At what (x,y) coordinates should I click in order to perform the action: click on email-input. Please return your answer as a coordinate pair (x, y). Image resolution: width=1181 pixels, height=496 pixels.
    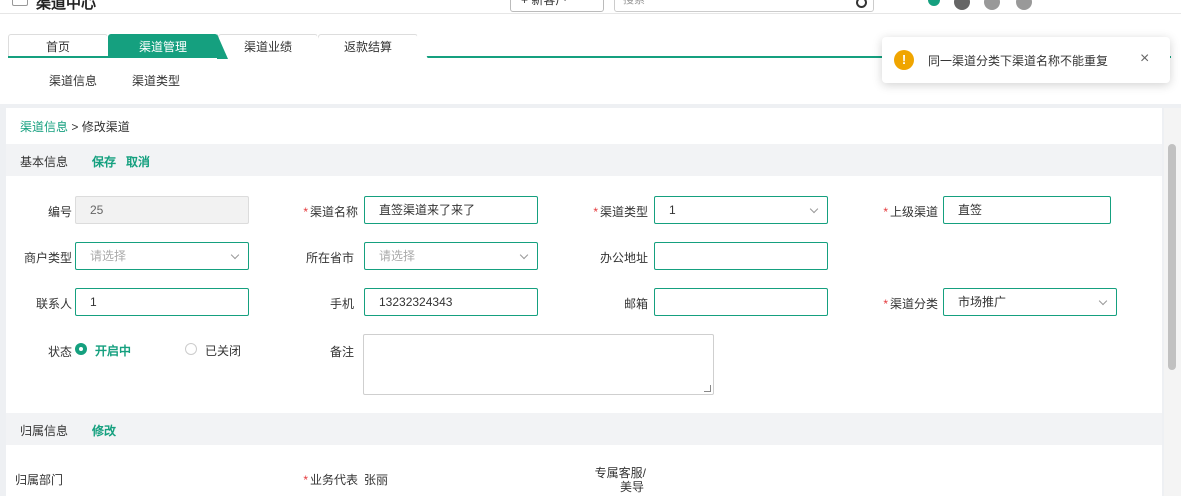
    Looking at the image, I should click on (741, 302).